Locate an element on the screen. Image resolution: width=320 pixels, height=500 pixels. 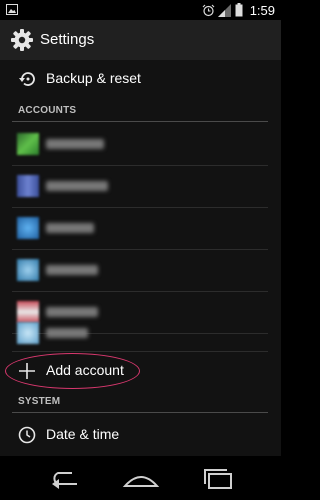
navigation-bar is located at coordinates (140, 478).